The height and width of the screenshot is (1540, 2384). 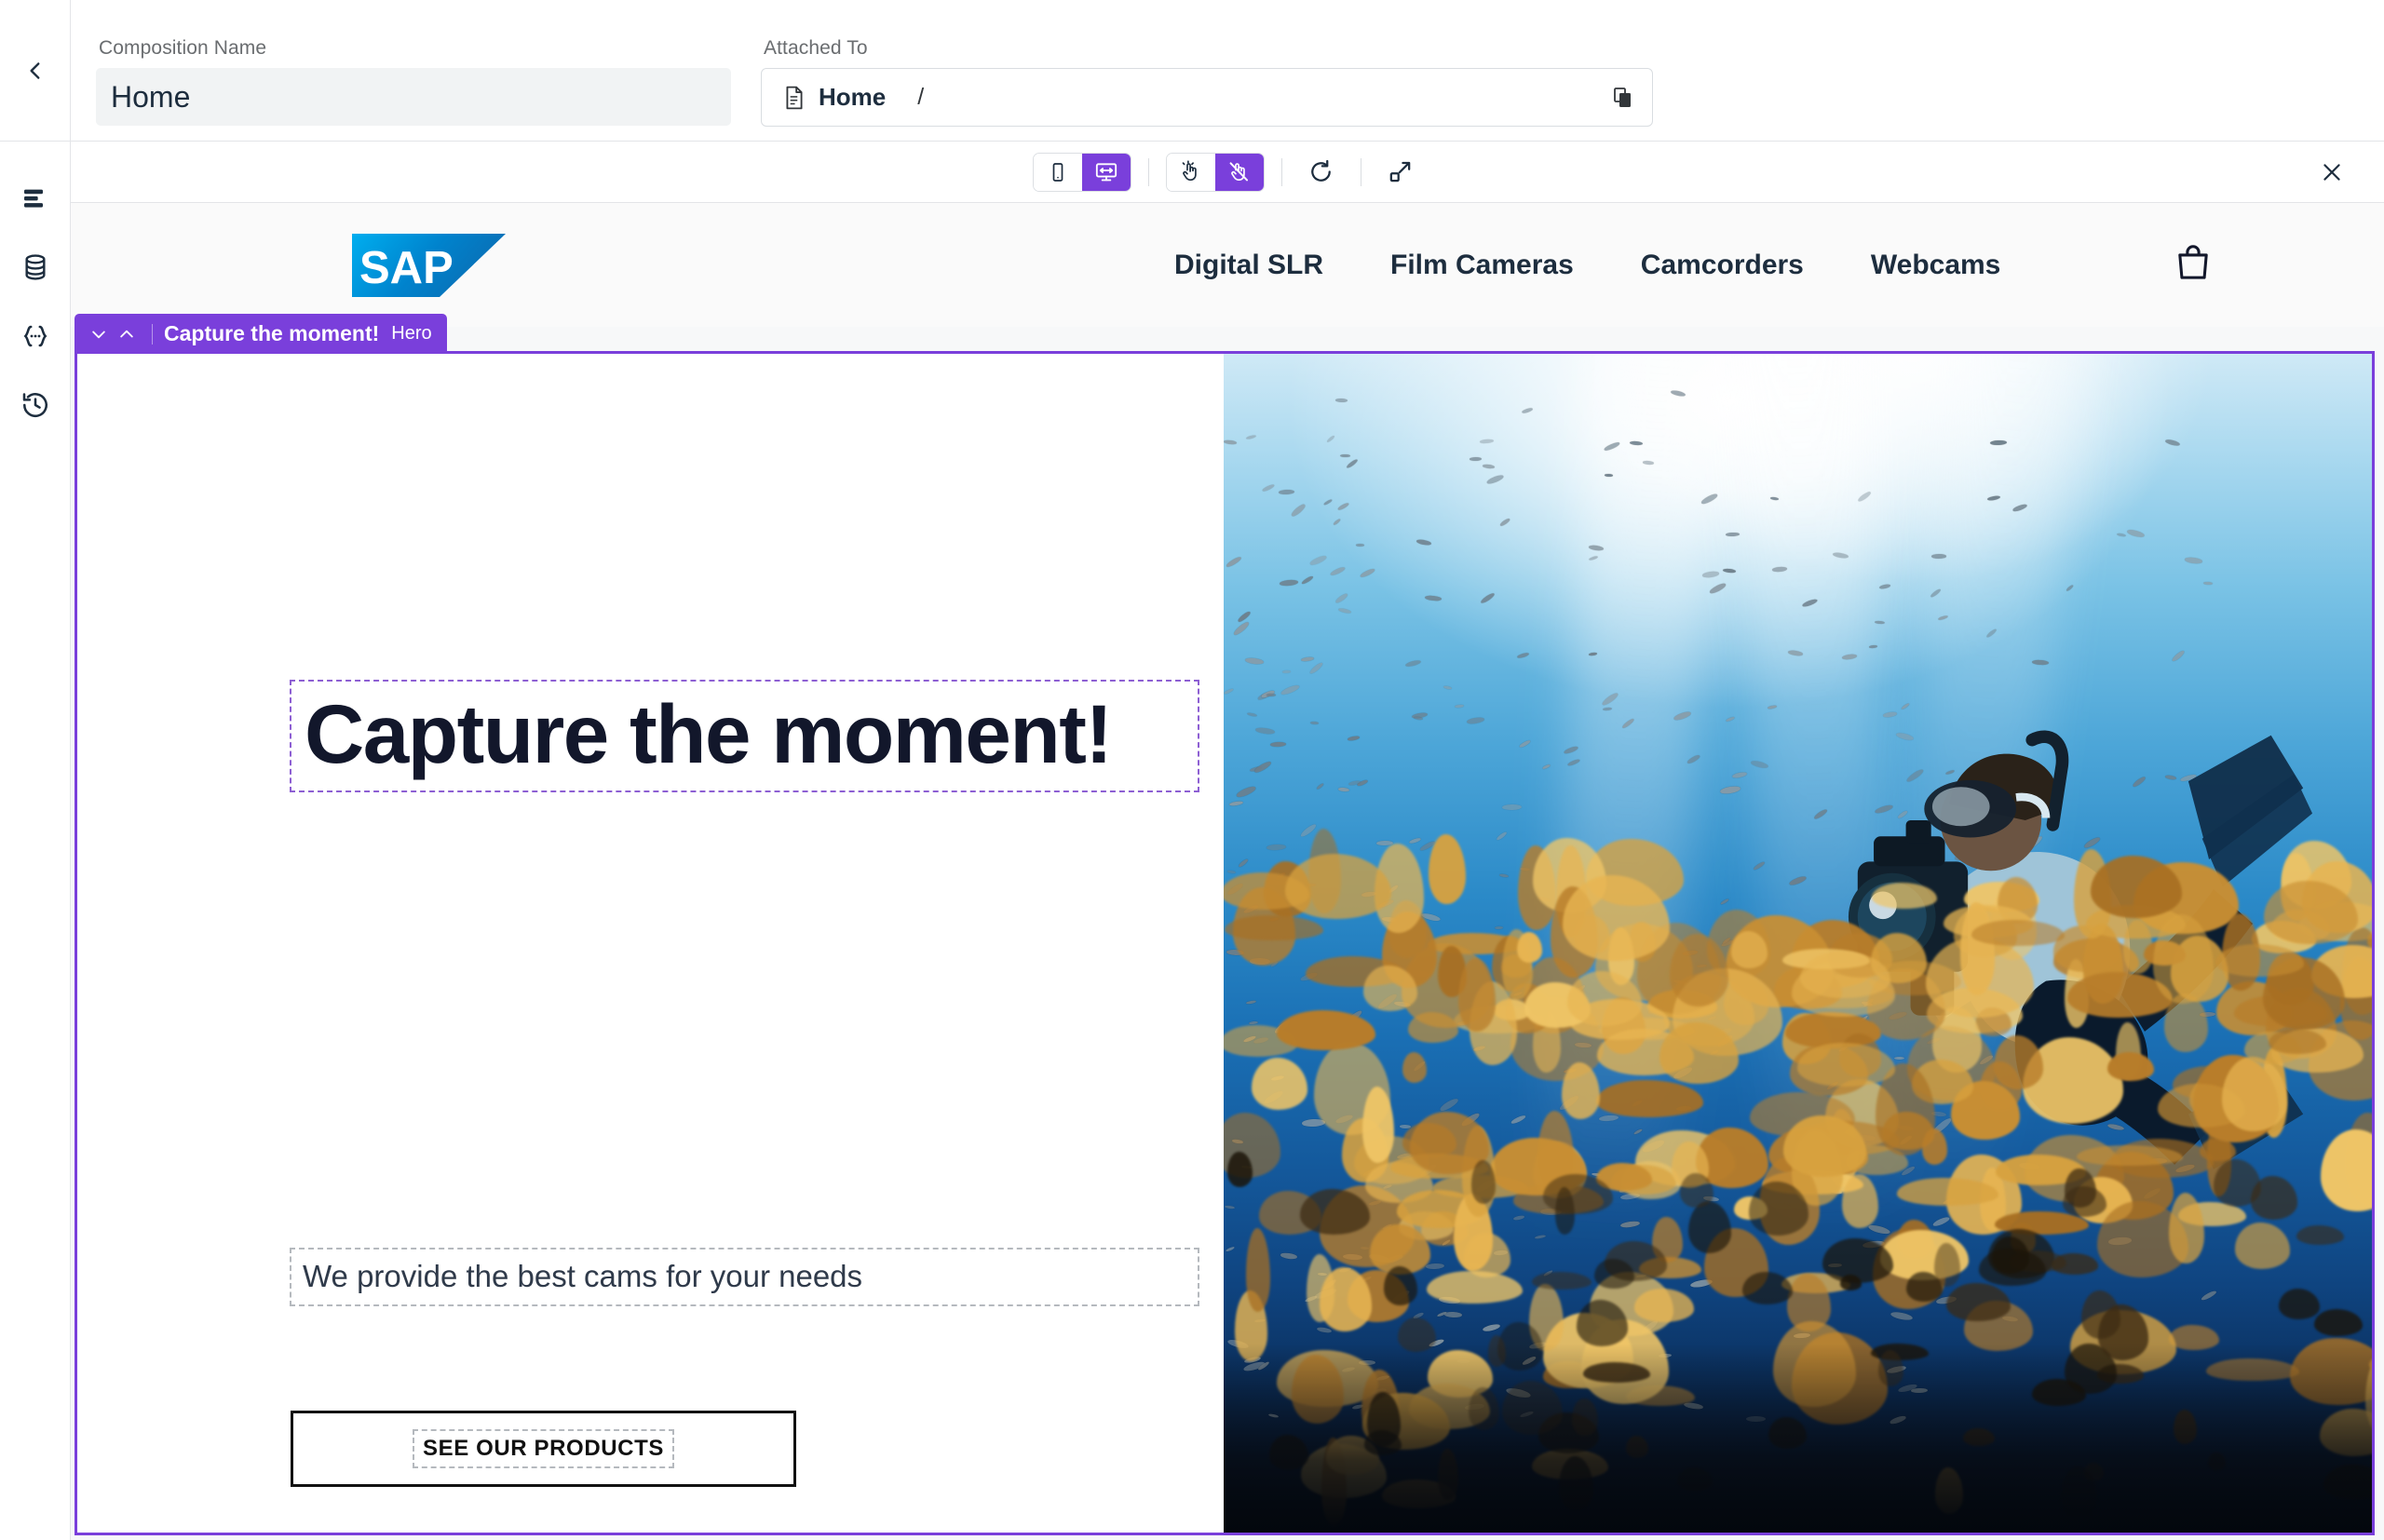 I want to click on sap-logo: SAP, so click(x=429, y=265).